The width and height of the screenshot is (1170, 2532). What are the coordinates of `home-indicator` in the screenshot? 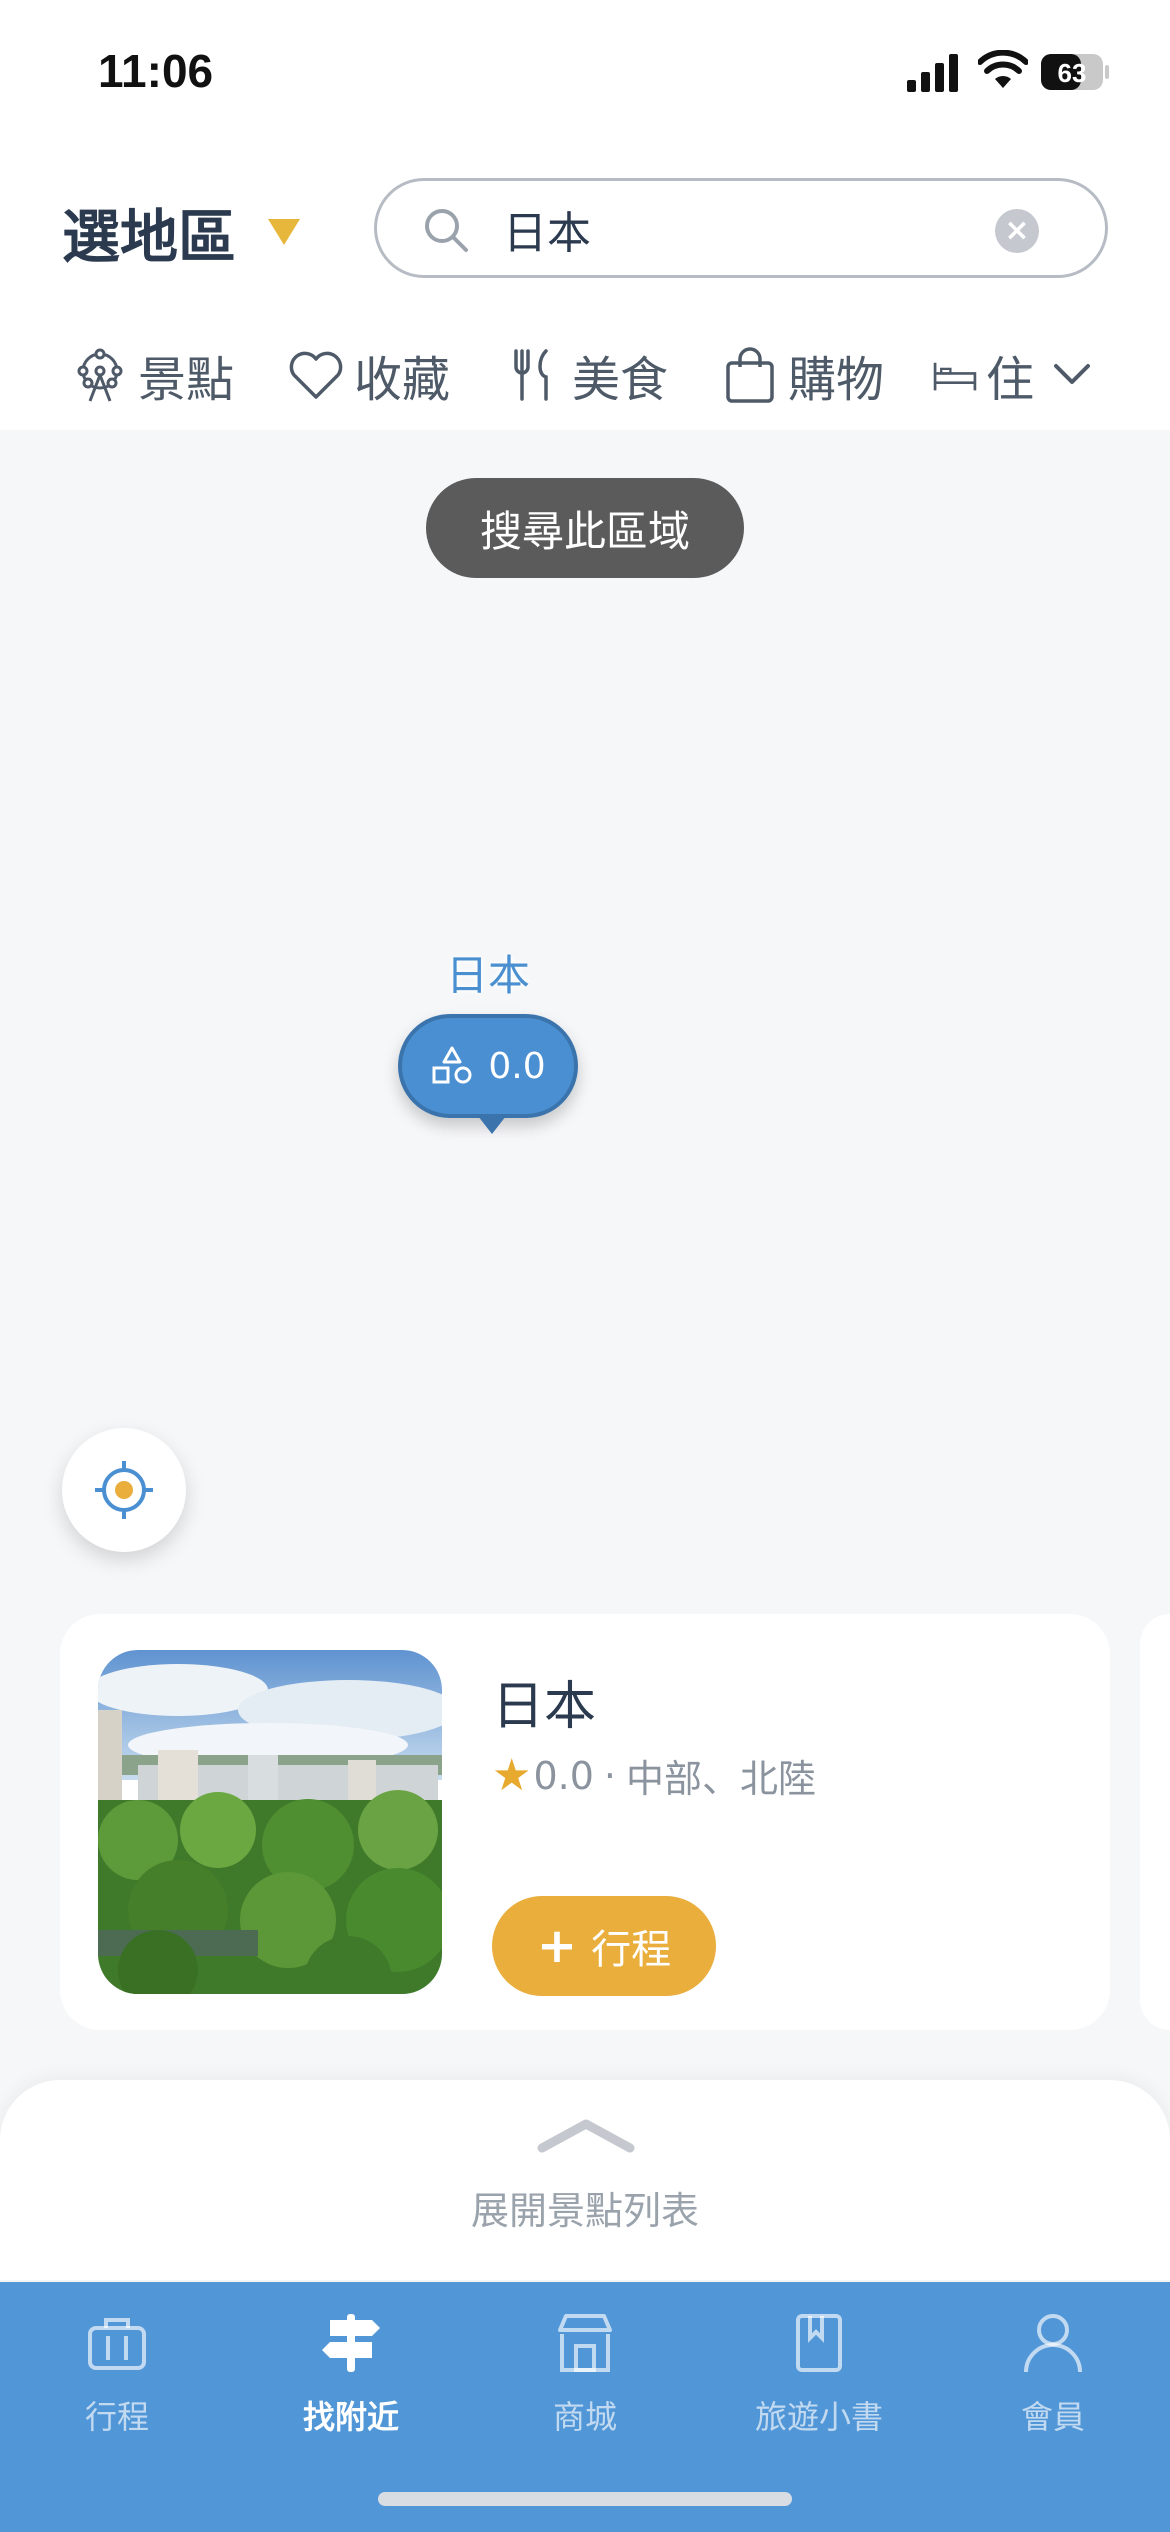 It's located at (585, 2499).